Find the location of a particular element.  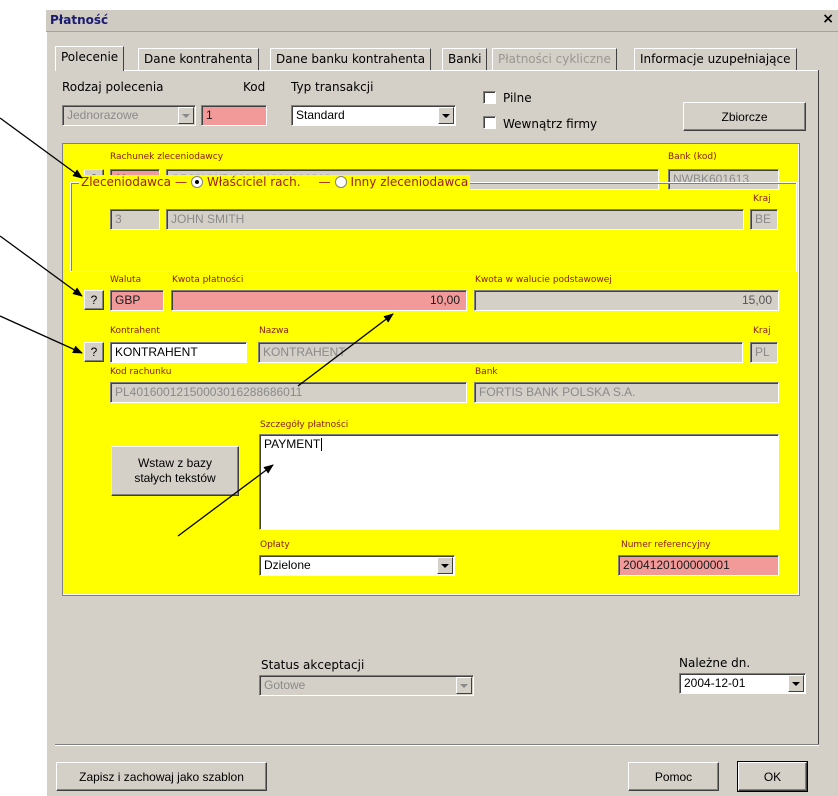

kod-input: 1 is located at coordinates (234, 115).